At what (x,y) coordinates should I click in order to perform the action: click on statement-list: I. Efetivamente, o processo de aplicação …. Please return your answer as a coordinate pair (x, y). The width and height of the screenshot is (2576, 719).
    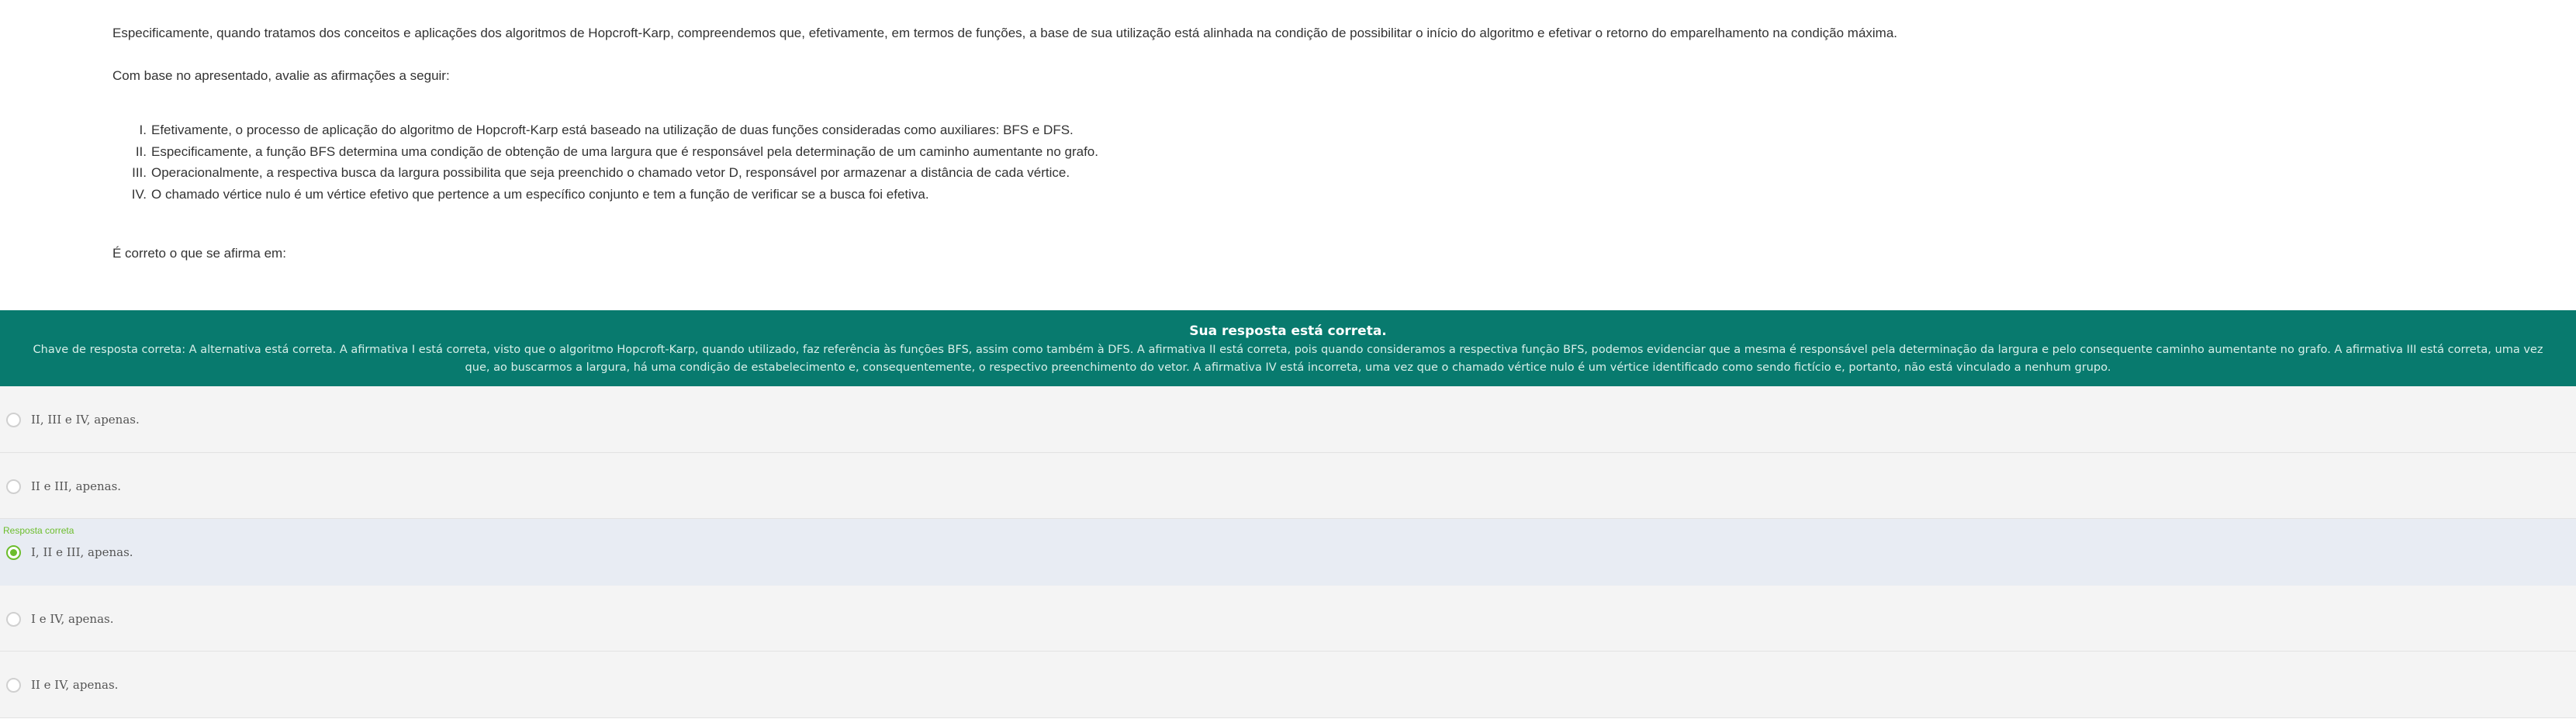
    Looking at the image, I should click on (605, 164).